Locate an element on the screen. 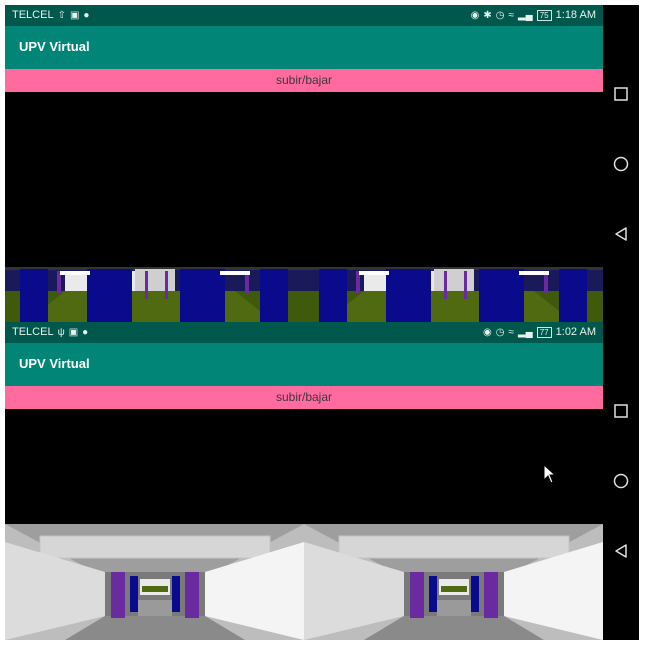  usb-icon: ψ is located at coordinates (61, 332).